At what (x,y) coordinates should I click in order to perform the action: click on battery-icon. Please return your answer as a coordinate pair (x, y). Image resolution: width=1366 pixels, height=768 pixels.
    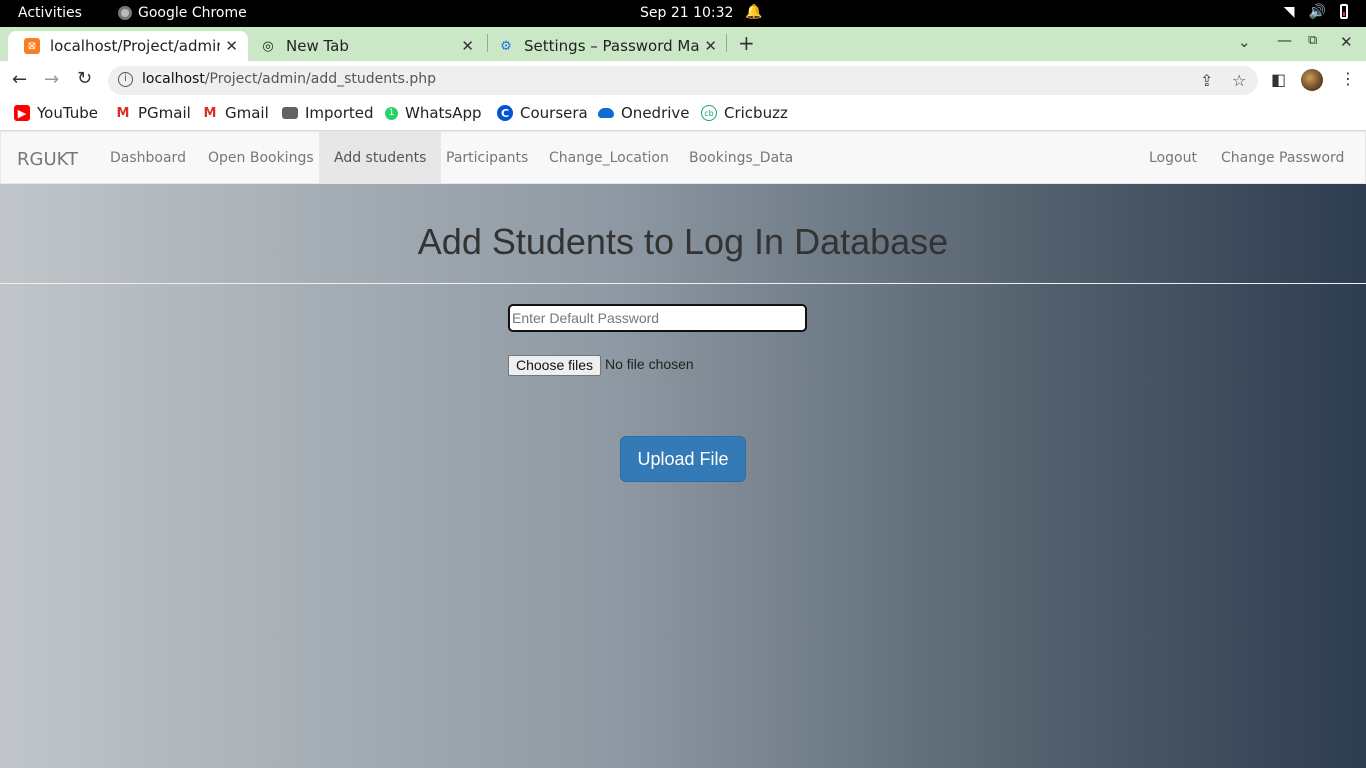
    Looking at the image, I should click on (1344, 11).